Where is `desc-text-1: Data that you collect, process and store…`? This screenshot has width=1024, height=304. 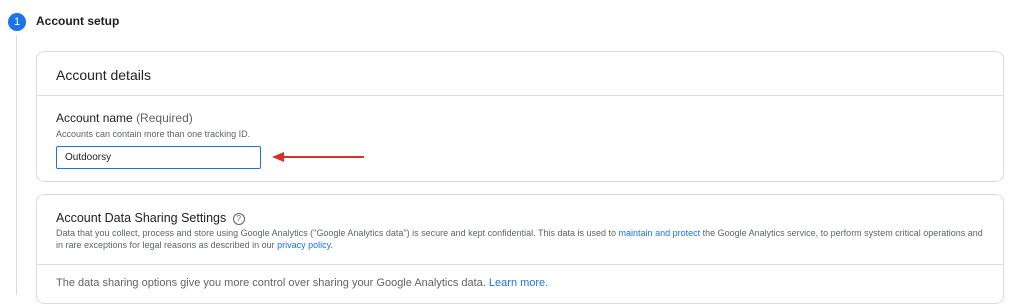 desc-text-1: Data that you collect, process and store… is located at coordinates (337, 233).